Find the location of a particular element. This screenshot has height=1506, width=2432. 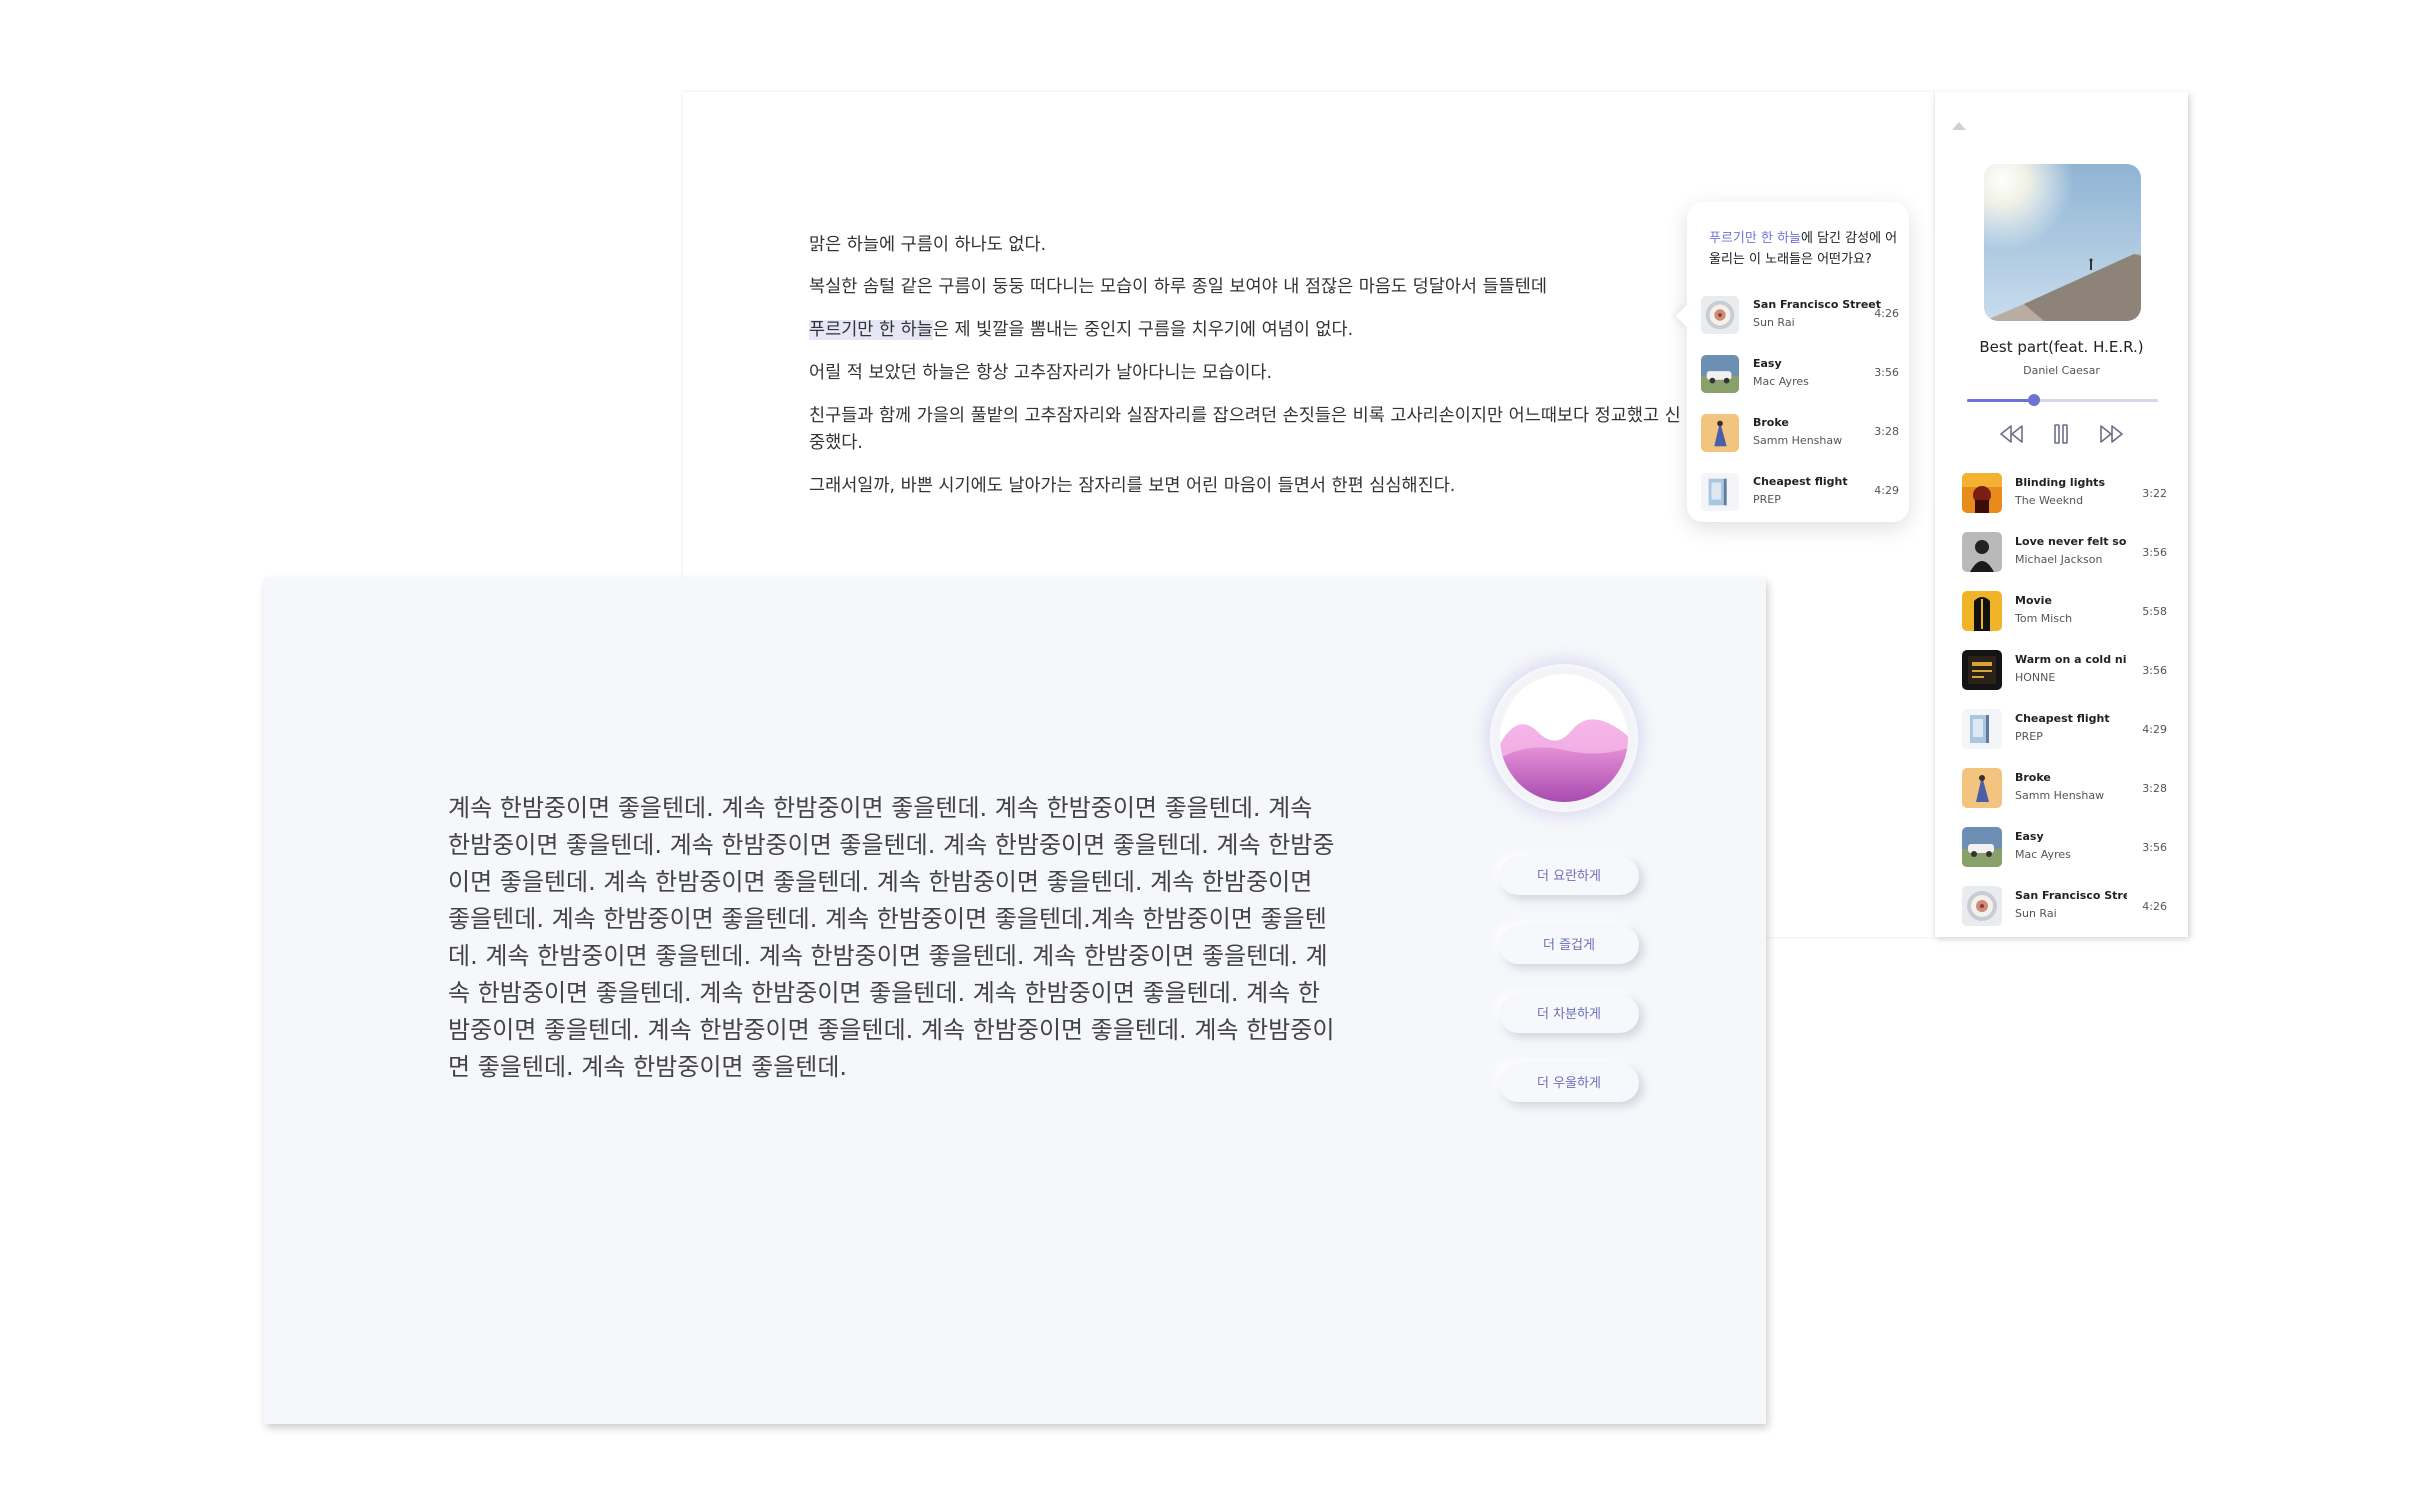

tone-louder-button: 더 요란하게 is located at coordinates (1569, 876).